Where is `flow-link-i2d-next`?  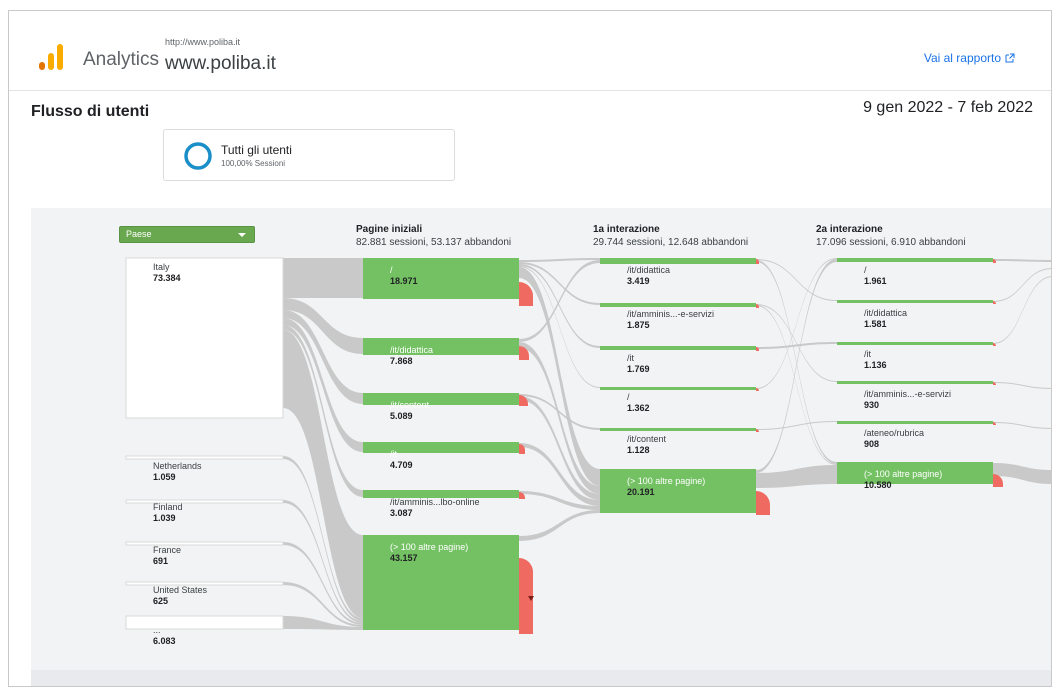
flow-link-i2d-next is located at coordinates (1022, 385).